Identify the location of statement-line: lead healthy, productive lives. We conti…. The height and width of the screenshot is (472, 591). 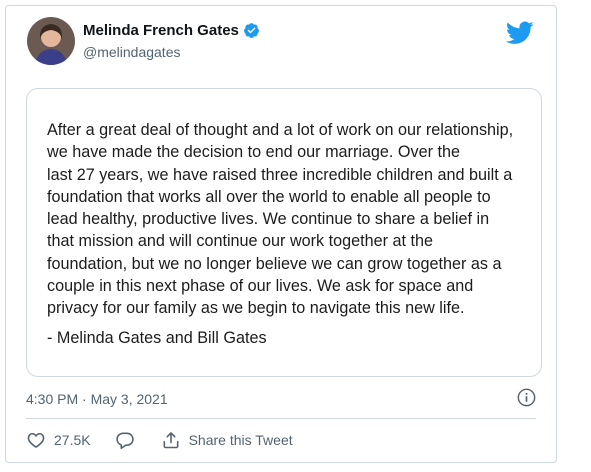
(268, 219).